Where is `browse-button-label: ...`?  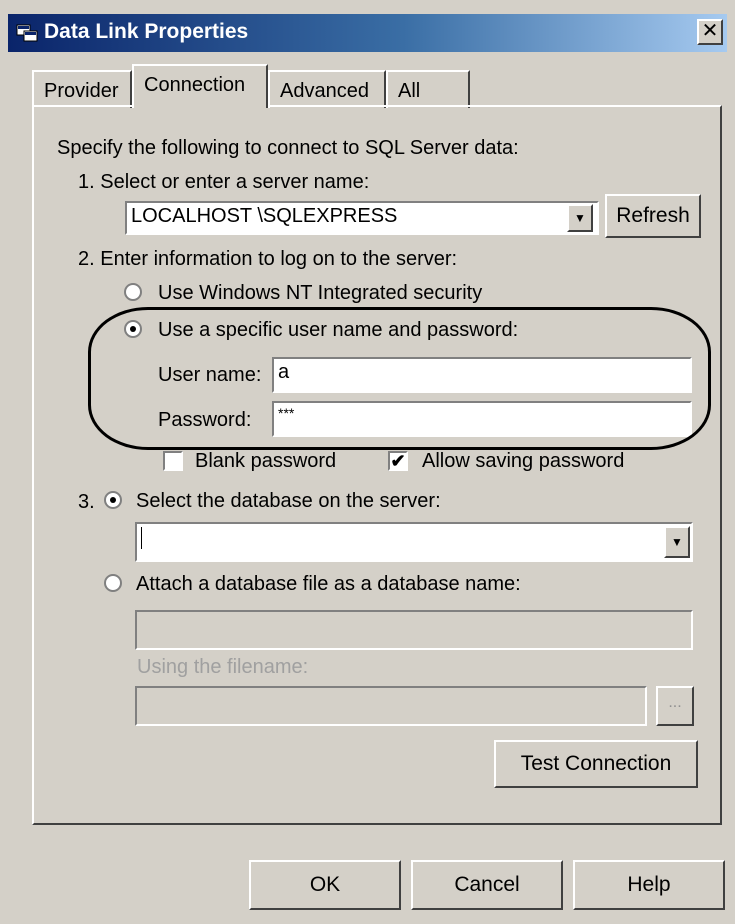 browse-button-label: ... is located at coordinates (675, 702).